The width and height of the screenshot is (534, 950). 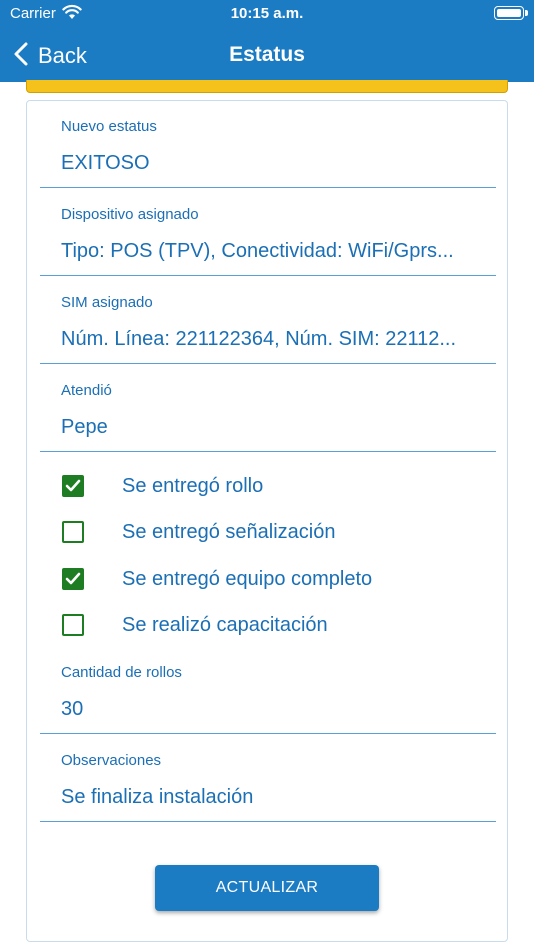 I want to click on checkbox-capacitacion: Se realizó capacitación, so click(x=195, y=625).